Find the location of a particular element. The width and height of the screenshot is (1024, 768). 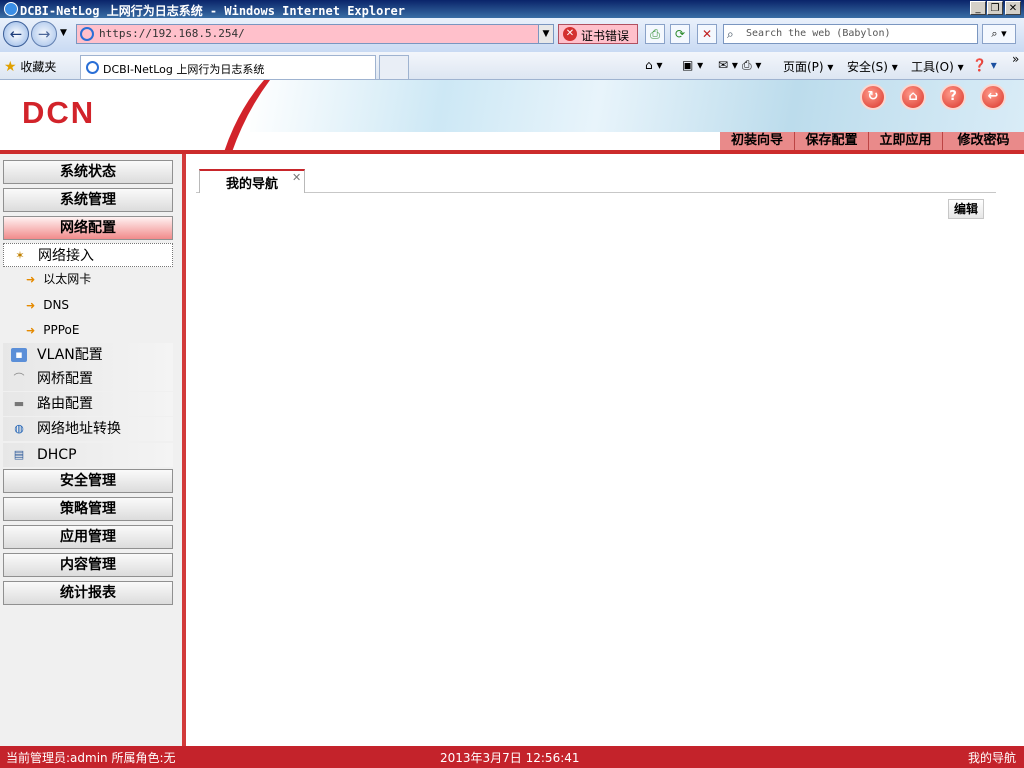

tools-menu: 工具(O) ▾ is located at coordinates (937, 66).